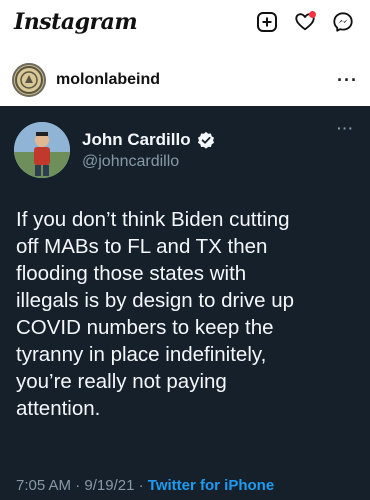  Describe the element at coordinates (148, 162) in the screenshot. I see `tweet-handle: @johncardillo` at that location.